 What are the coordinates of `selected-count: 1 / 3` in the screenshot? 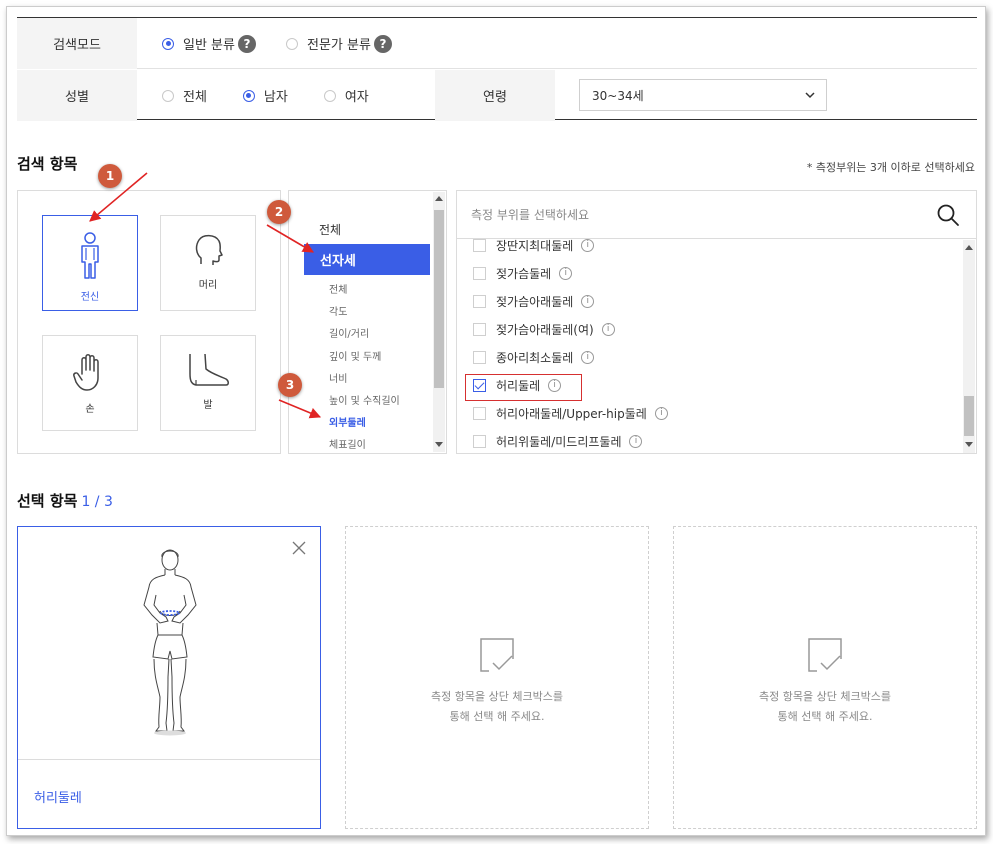 It's located at (97, 502).